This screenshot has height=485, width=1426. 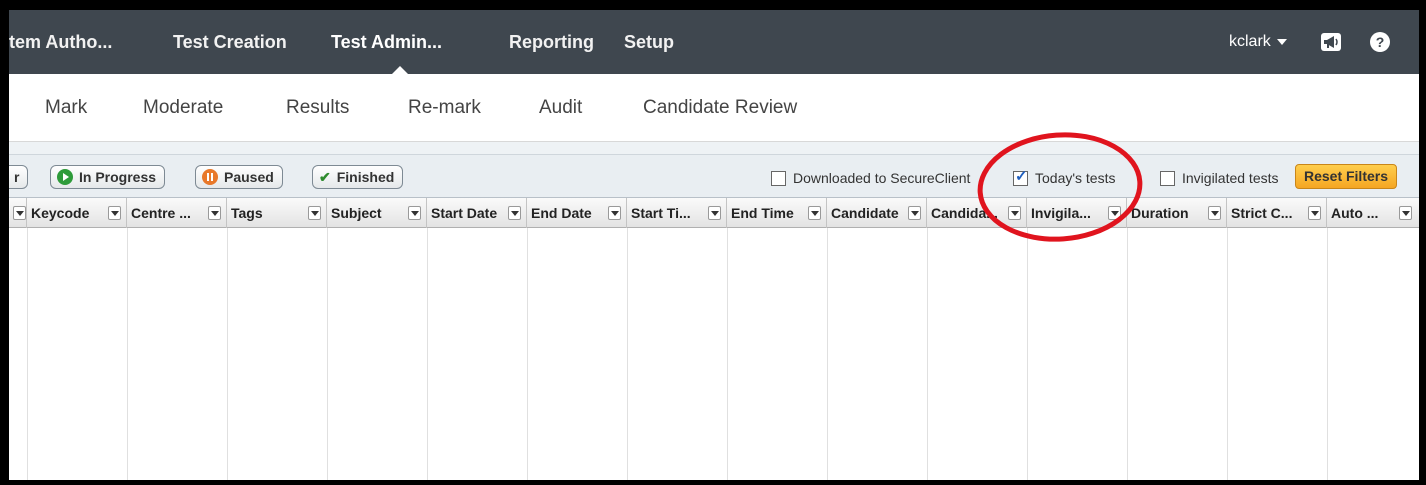 What do you see at coordinates (649, 42) in the screenshot?
I see `nav-item-setup: Setup` at bounding box center [649, 42].